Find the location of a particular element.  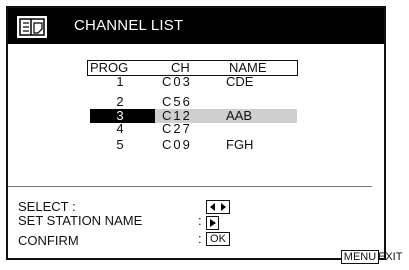

menu-title: CHANNEL LIST is located at coordinates (129, 25).